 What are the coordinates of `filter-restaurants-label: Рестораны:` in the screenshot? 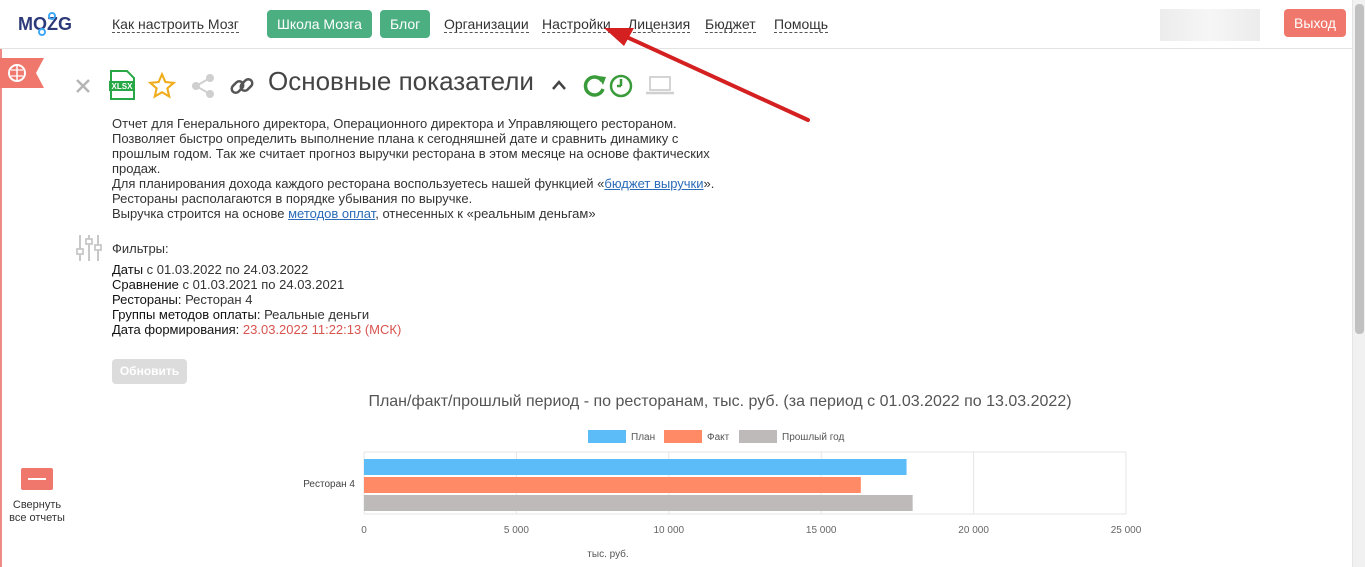 It's located at (147, 299).